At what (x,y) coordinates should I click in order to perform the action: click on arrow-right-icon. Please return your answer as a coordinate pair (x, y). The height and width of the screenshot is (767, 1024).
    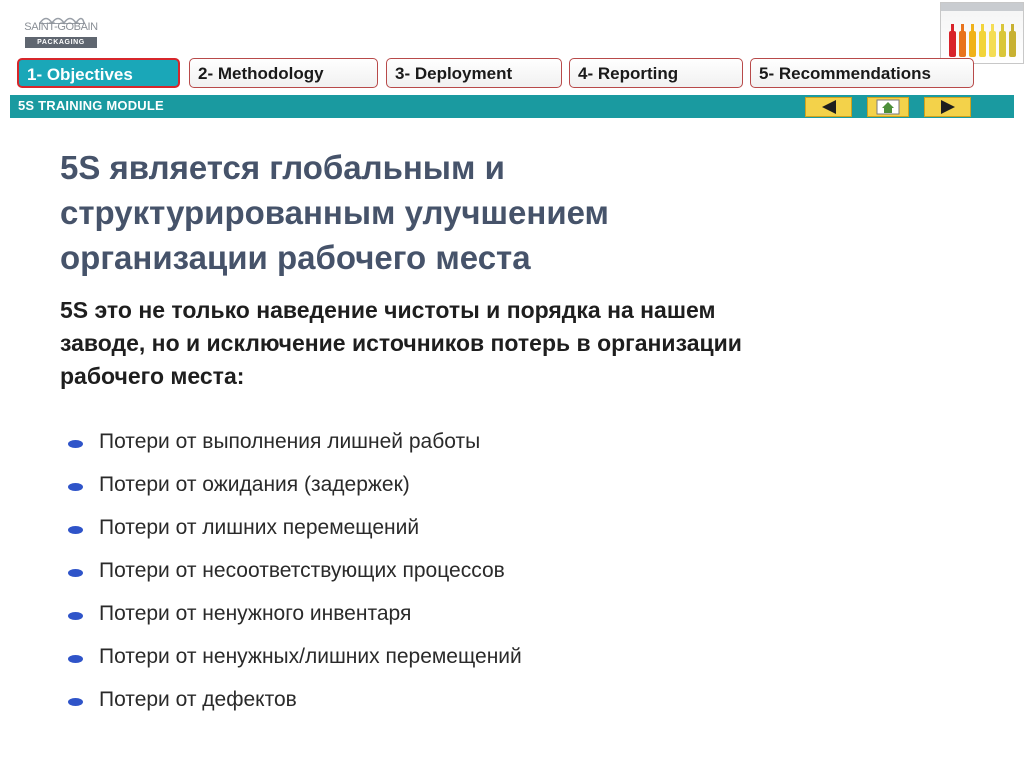
    Looking at the image, I should click on (947, 107).